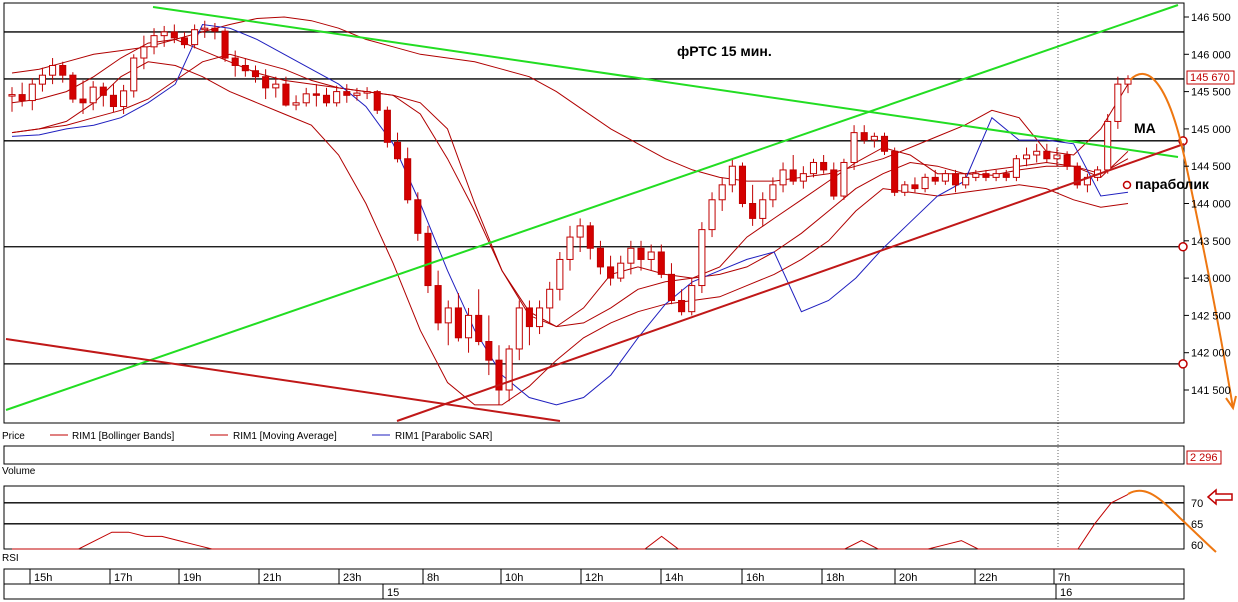 This screenshot has width=1238, height=602. I want to click on legend-item-sar: RIM1 [Parabolic SAR], so click(443, 436).